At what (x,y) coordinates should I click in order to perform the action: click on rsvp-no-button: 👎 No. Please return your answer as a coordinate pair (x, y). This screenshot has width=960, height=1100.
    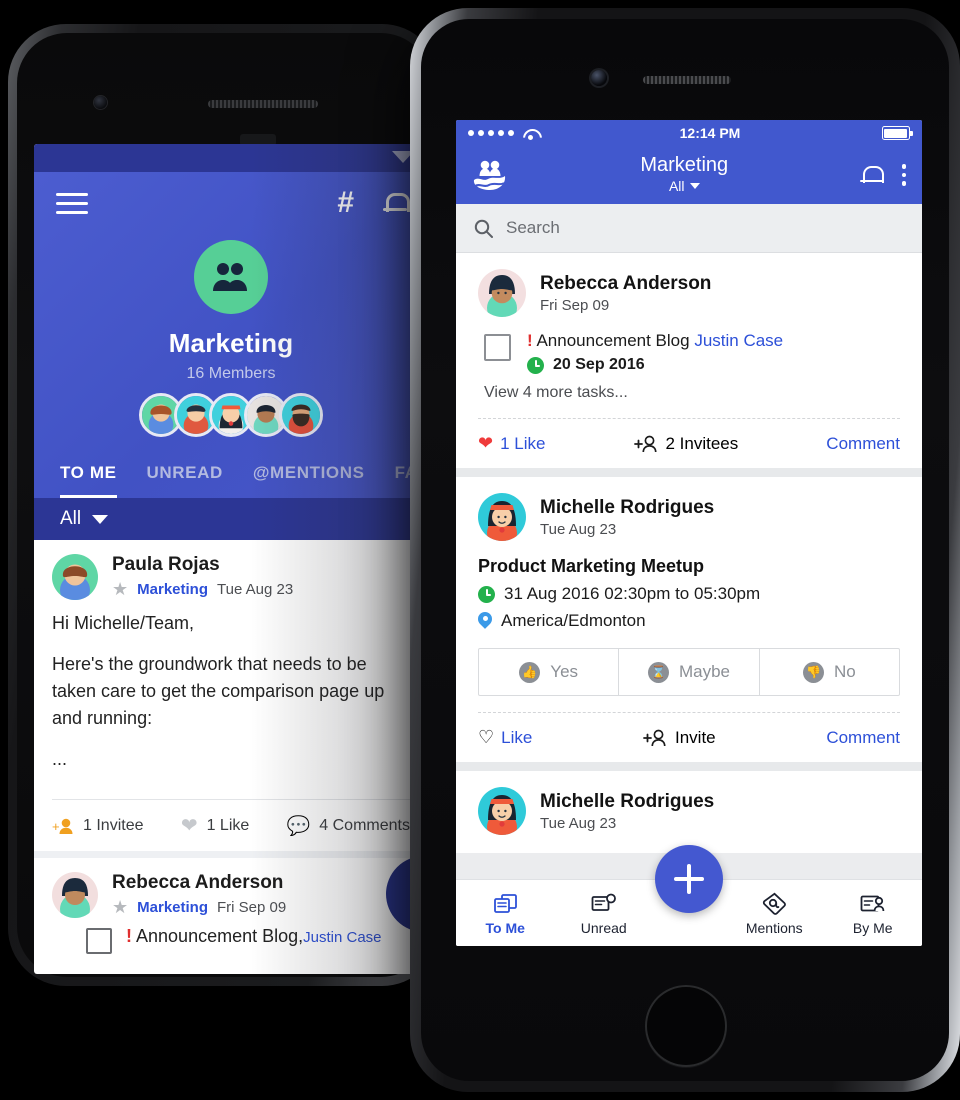
    Looking at the image, I should click on (829, 672).